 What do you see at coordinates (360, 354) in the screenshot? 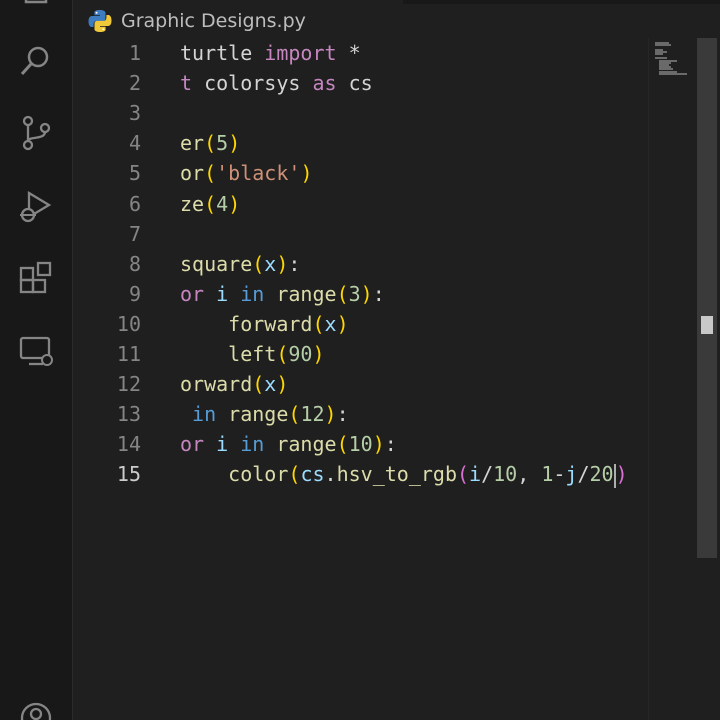
I see `code-line: 11 left(90)` at bounding box center [360, 354].